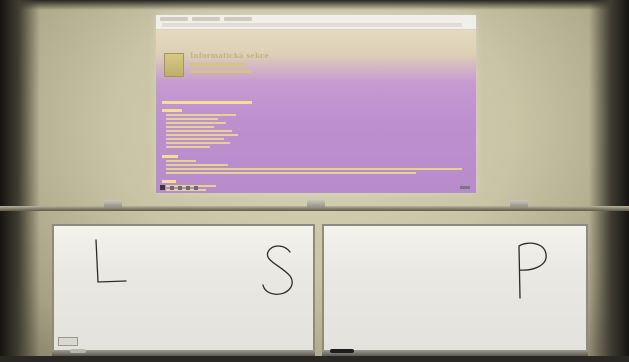  What do you see at coordinates (230, 55) in the screenshot?
I see `site-title: Informatická sekce` at bounding box center [230, 55].